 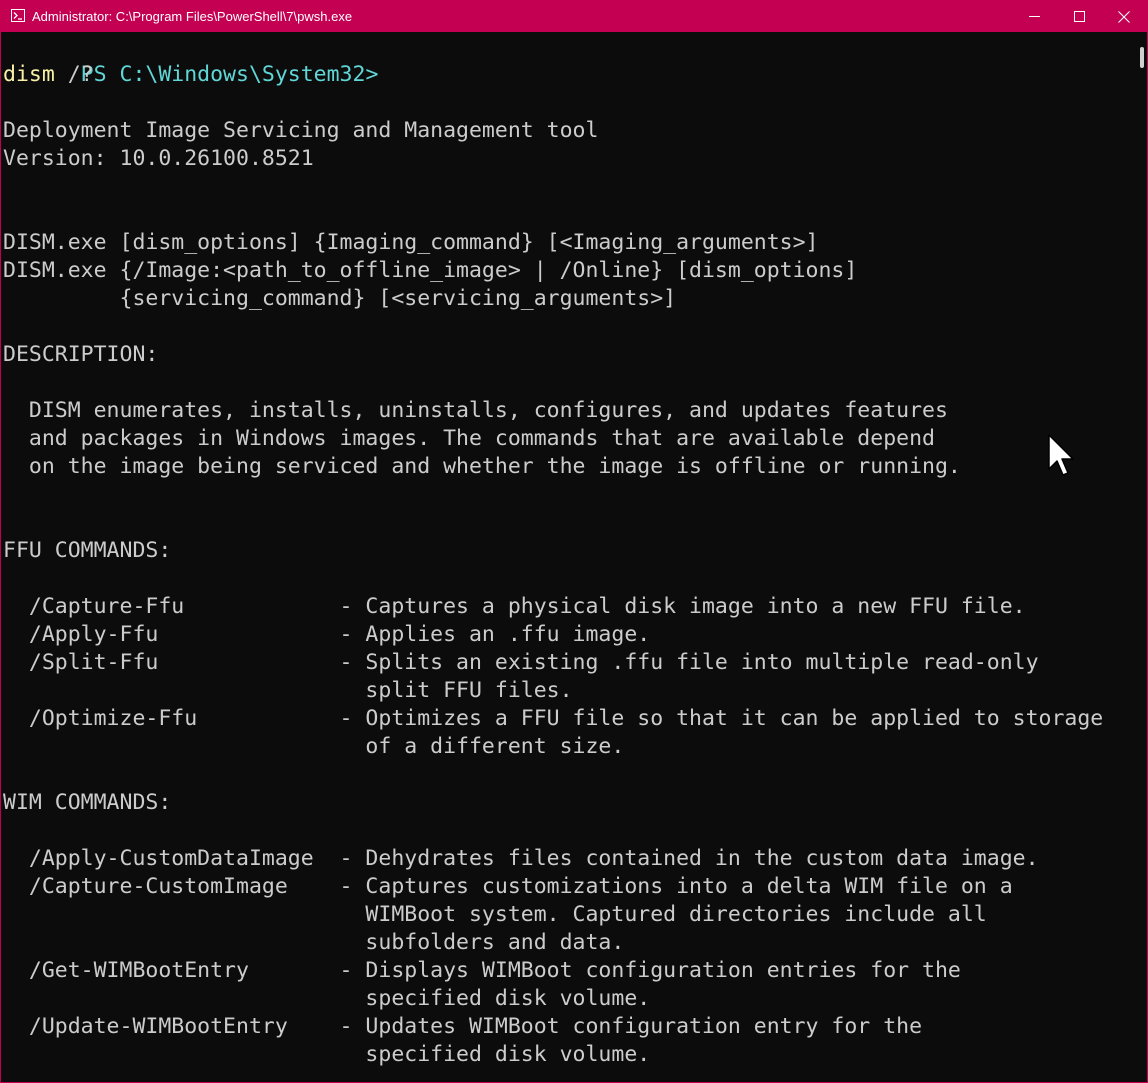 I want to click on scrollbar-thumb, so click(x=1142, y=57).